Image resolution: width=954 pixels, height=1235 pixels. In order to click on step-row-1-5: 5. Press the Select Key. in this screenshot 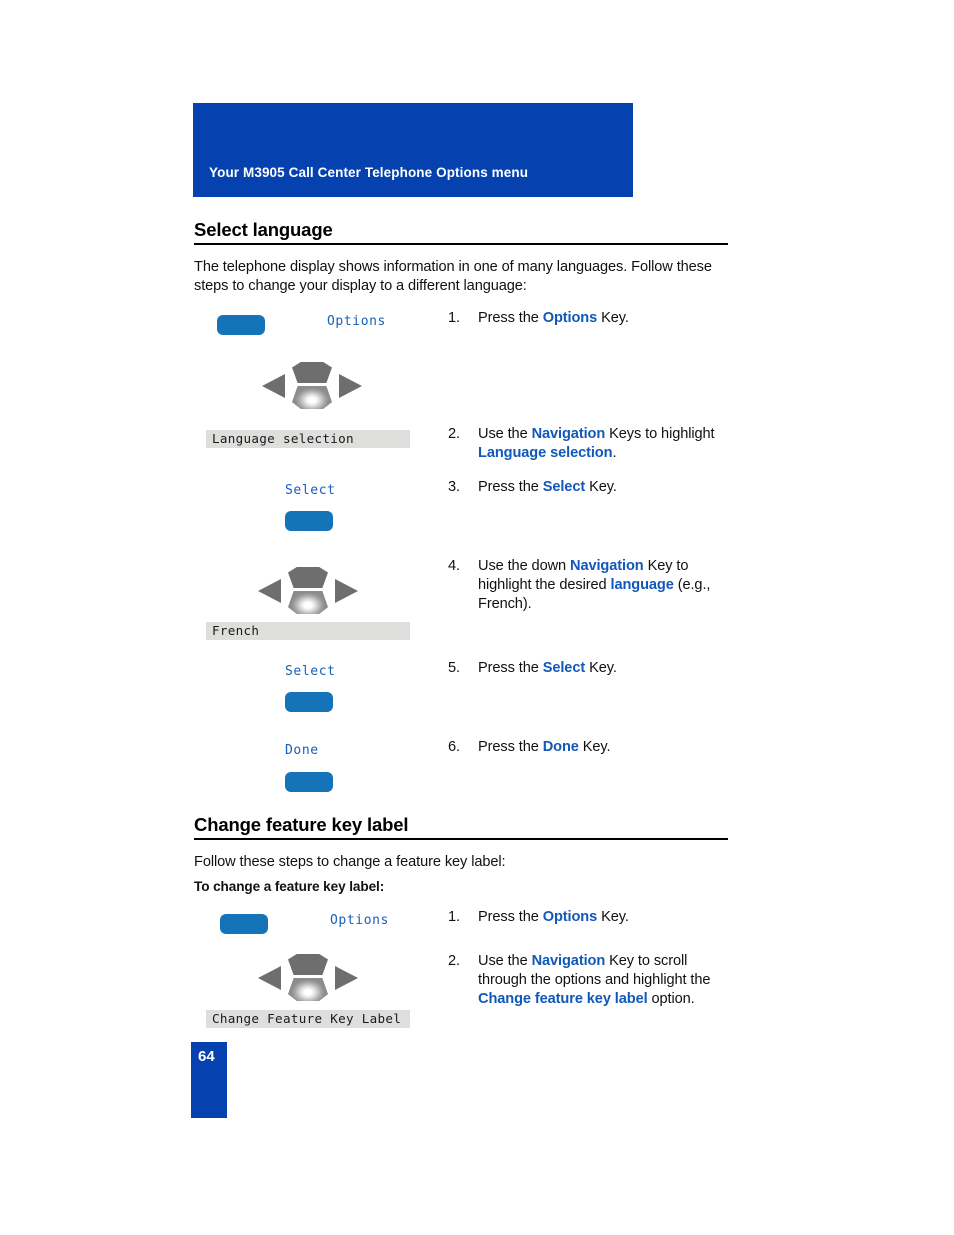, I will do `click(593, 668)`.